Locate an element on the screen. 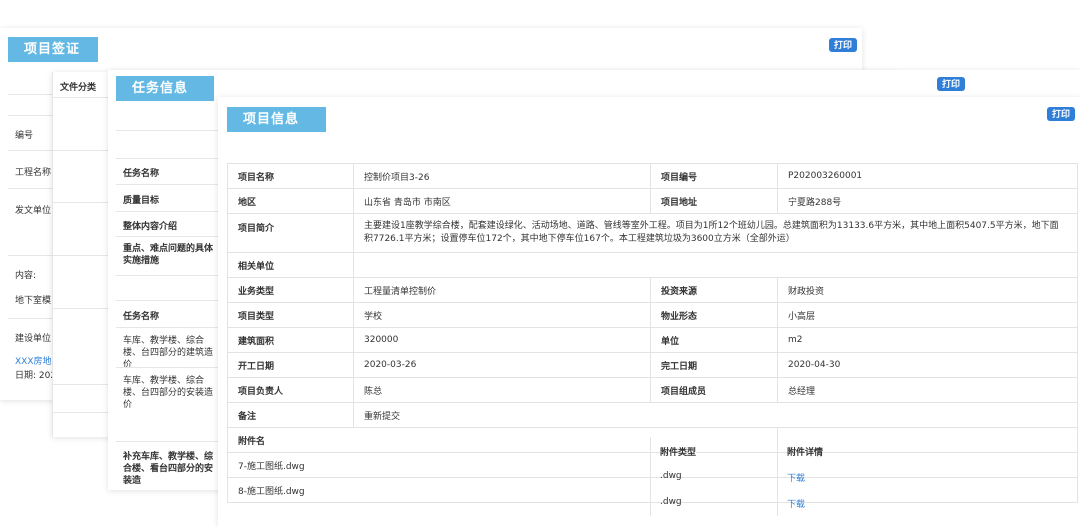 This screenshot has width=1080, height=527. region-value: 山东省 青岛市 市南区 is located at coordinates (502, 201).